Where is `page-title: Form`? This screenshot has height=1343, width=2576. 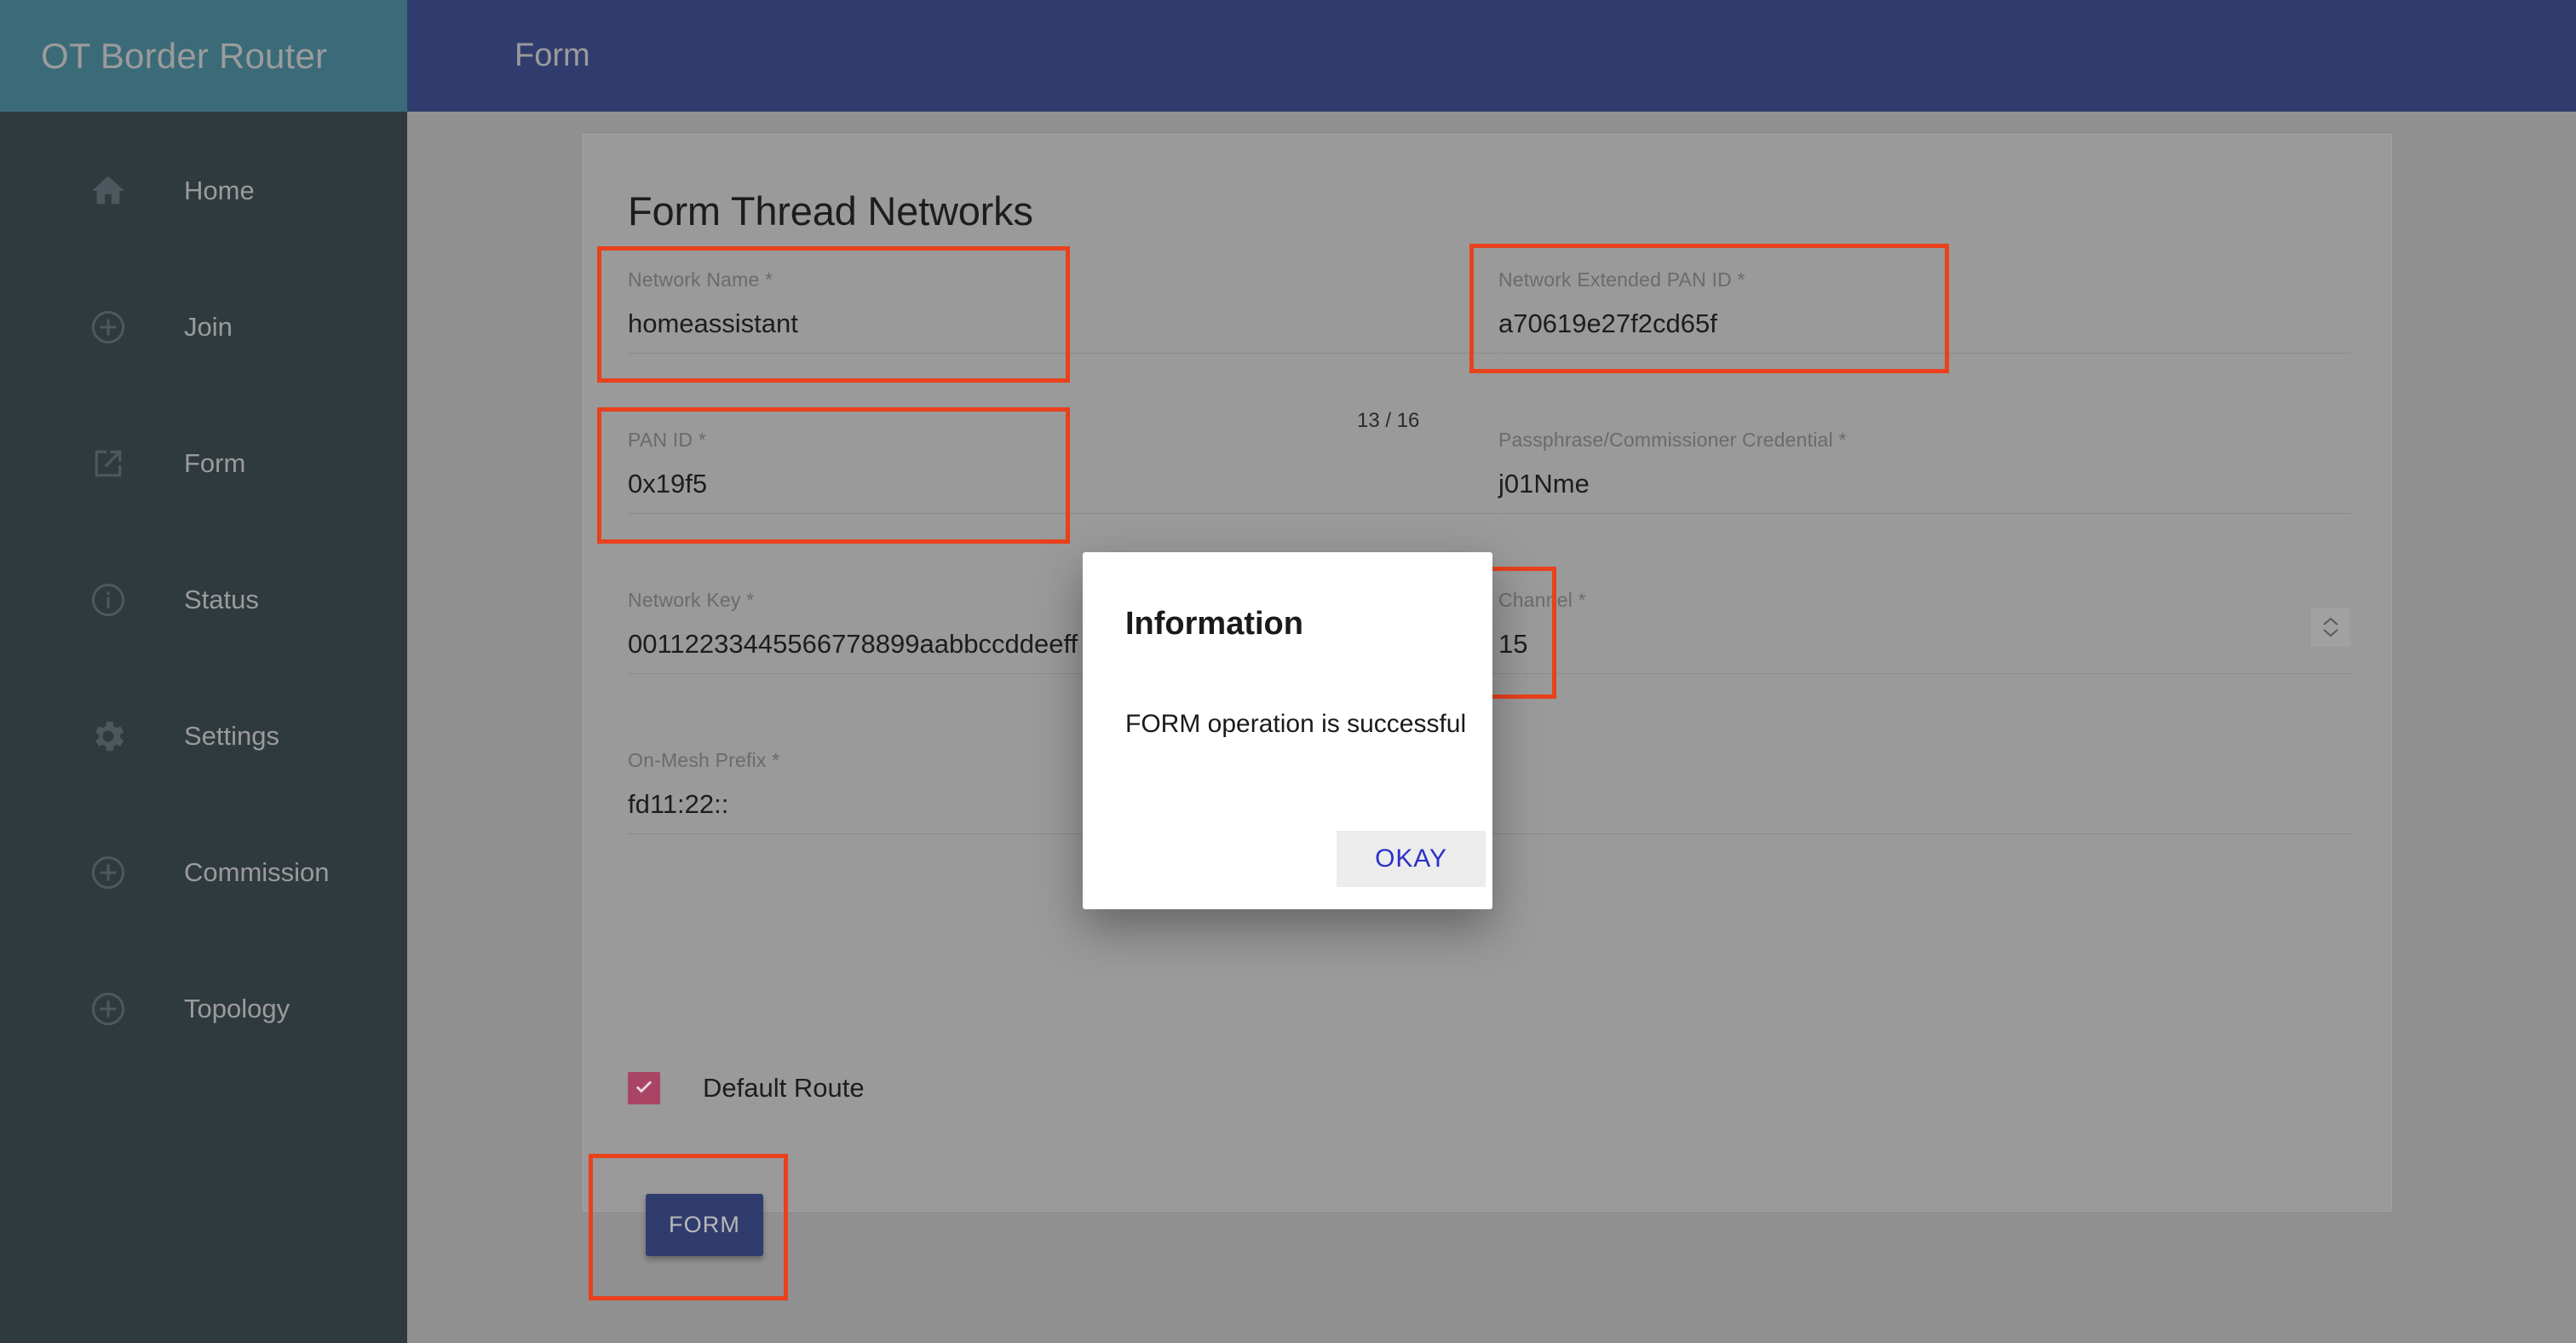
page-title: Form is located at coordinates (553, 55).